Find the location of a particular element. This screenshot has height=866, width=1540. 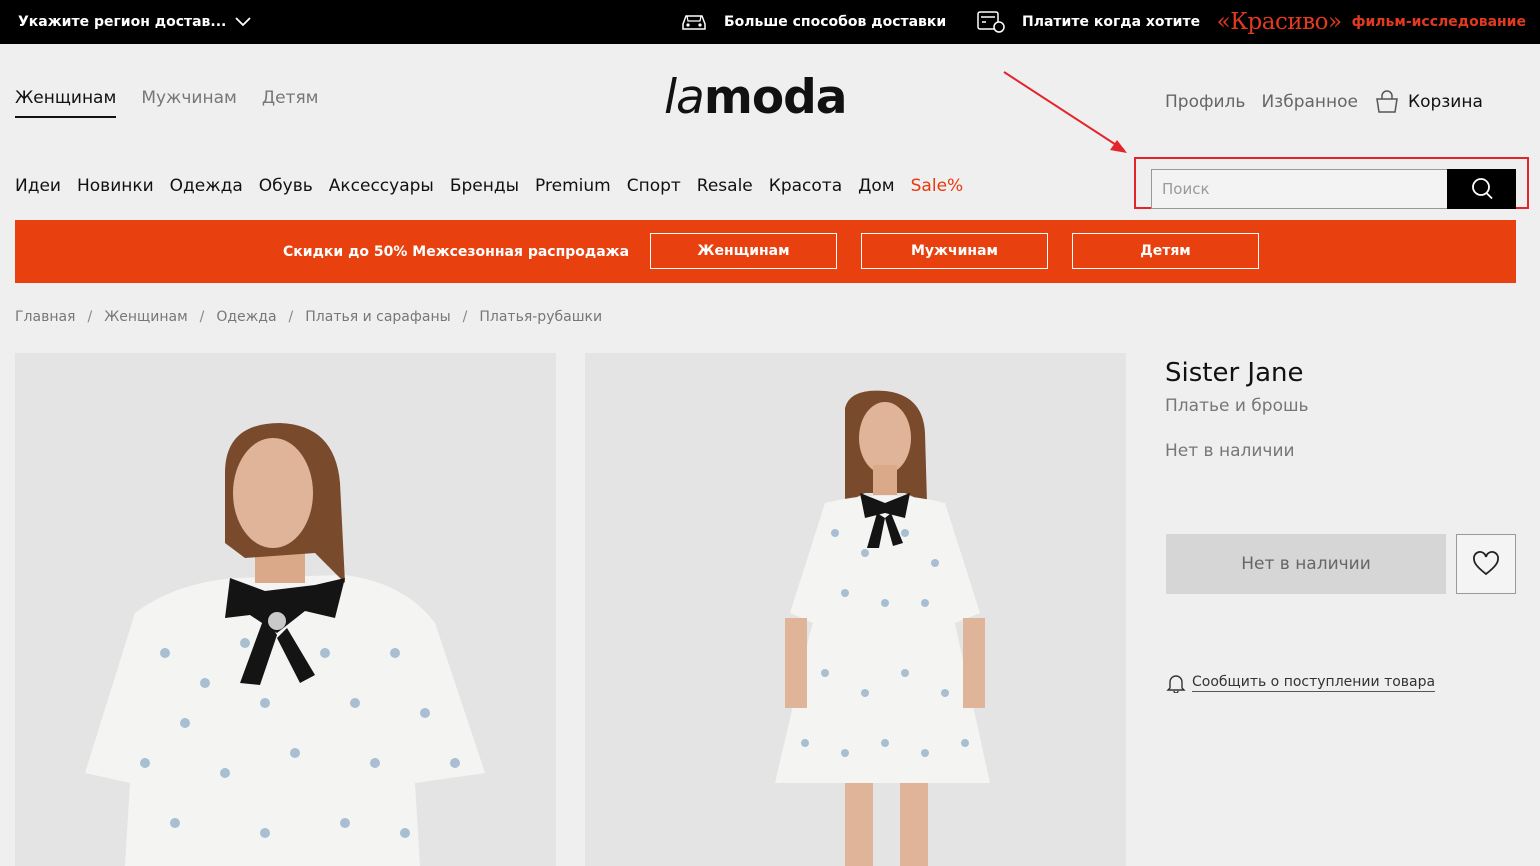

search-bar is located at coordinates (1333, 189).